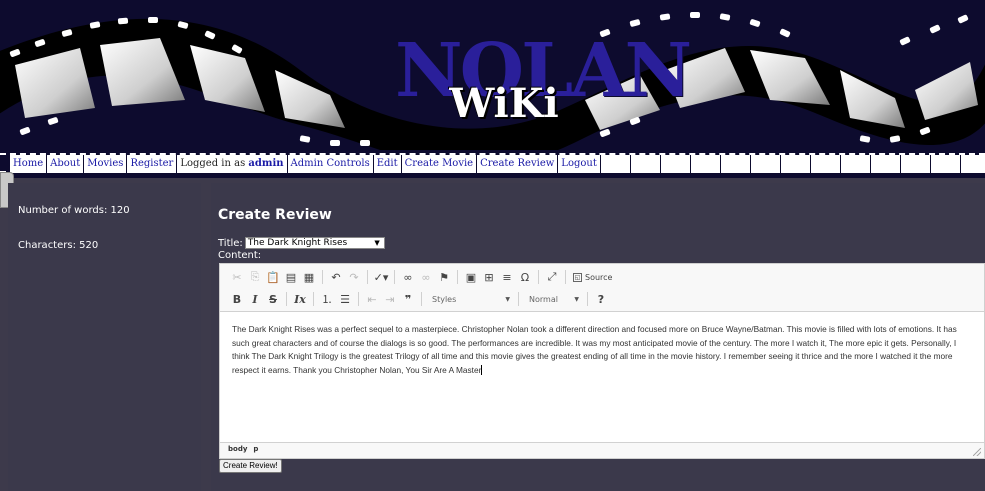 The width and height of the screenshot is (985, 491). Describe the element at coordinates (426, 277) in the screenshot. I see `unlink-icon: ∞` at that location.